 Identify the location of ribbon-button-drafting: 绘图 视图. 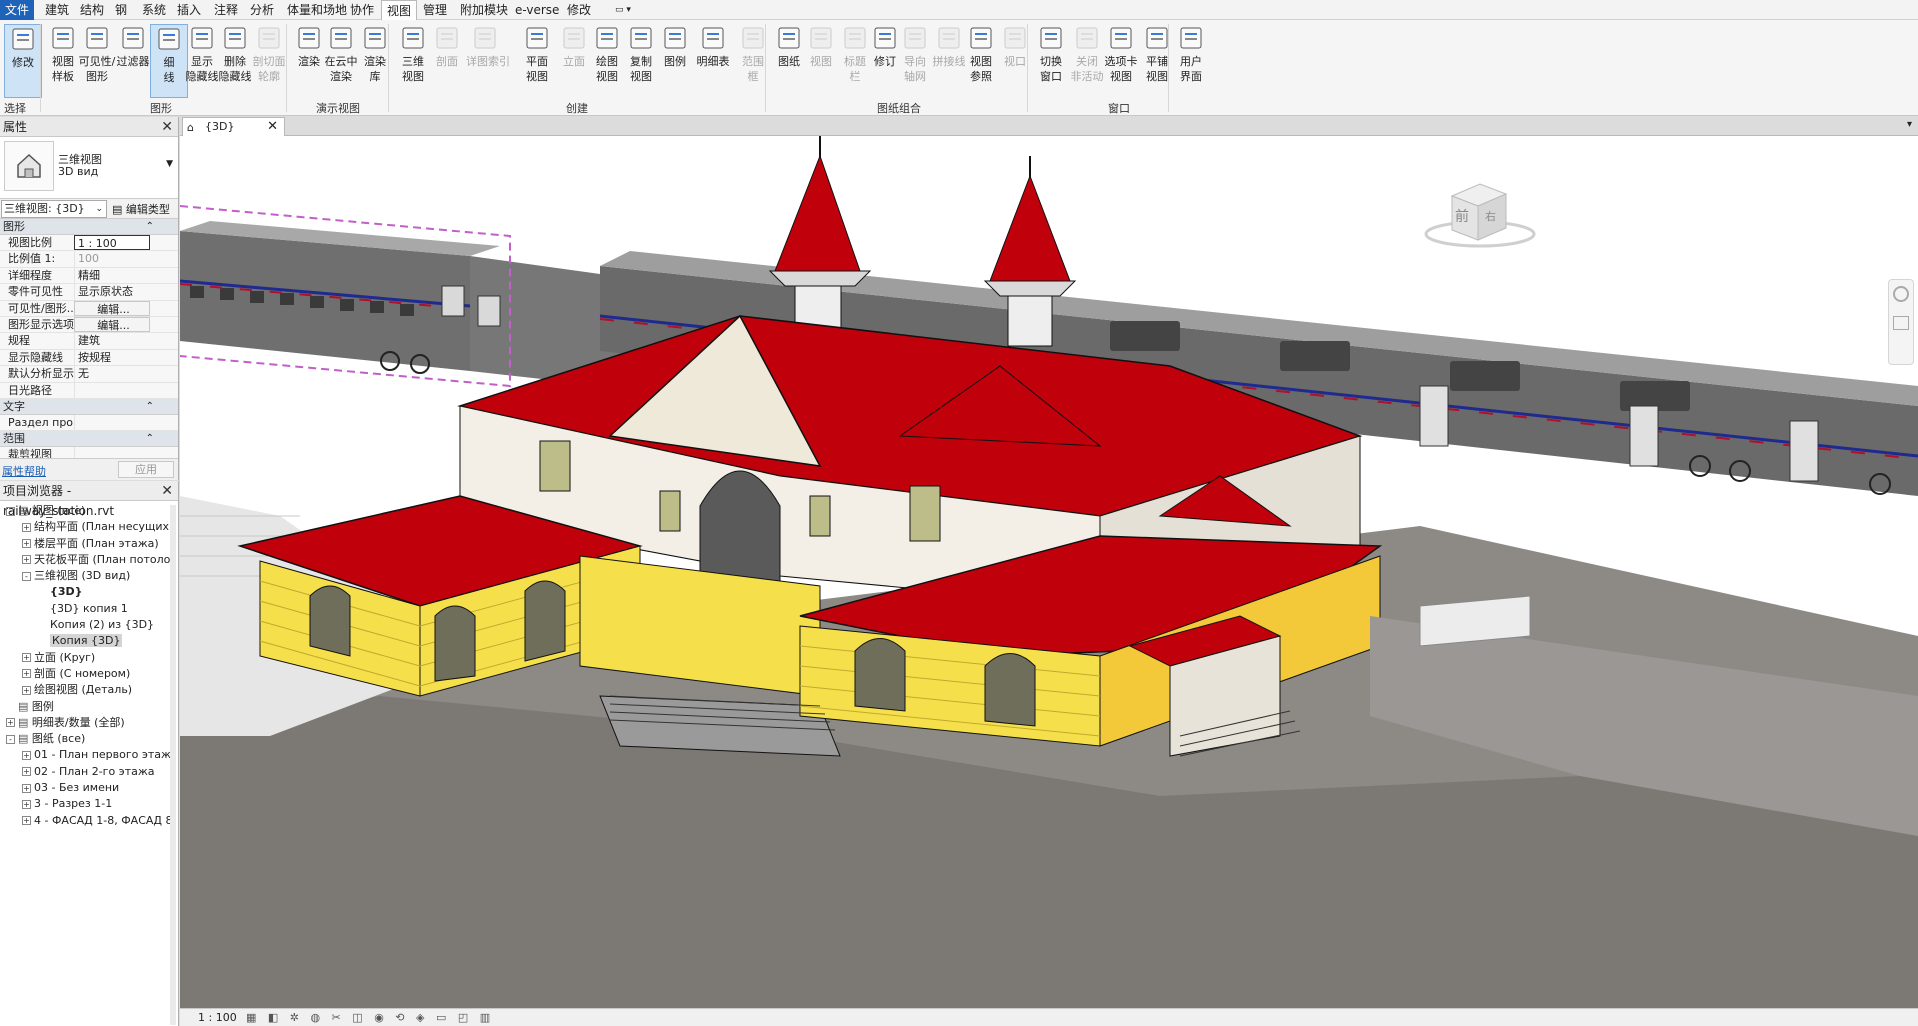
(607, 54).